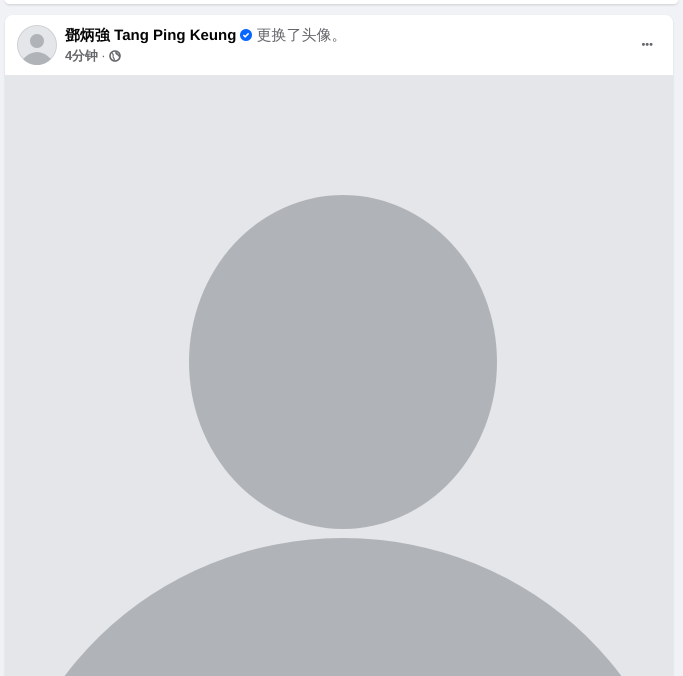  I want to click on more-options-button: •••, so click(647, 45).